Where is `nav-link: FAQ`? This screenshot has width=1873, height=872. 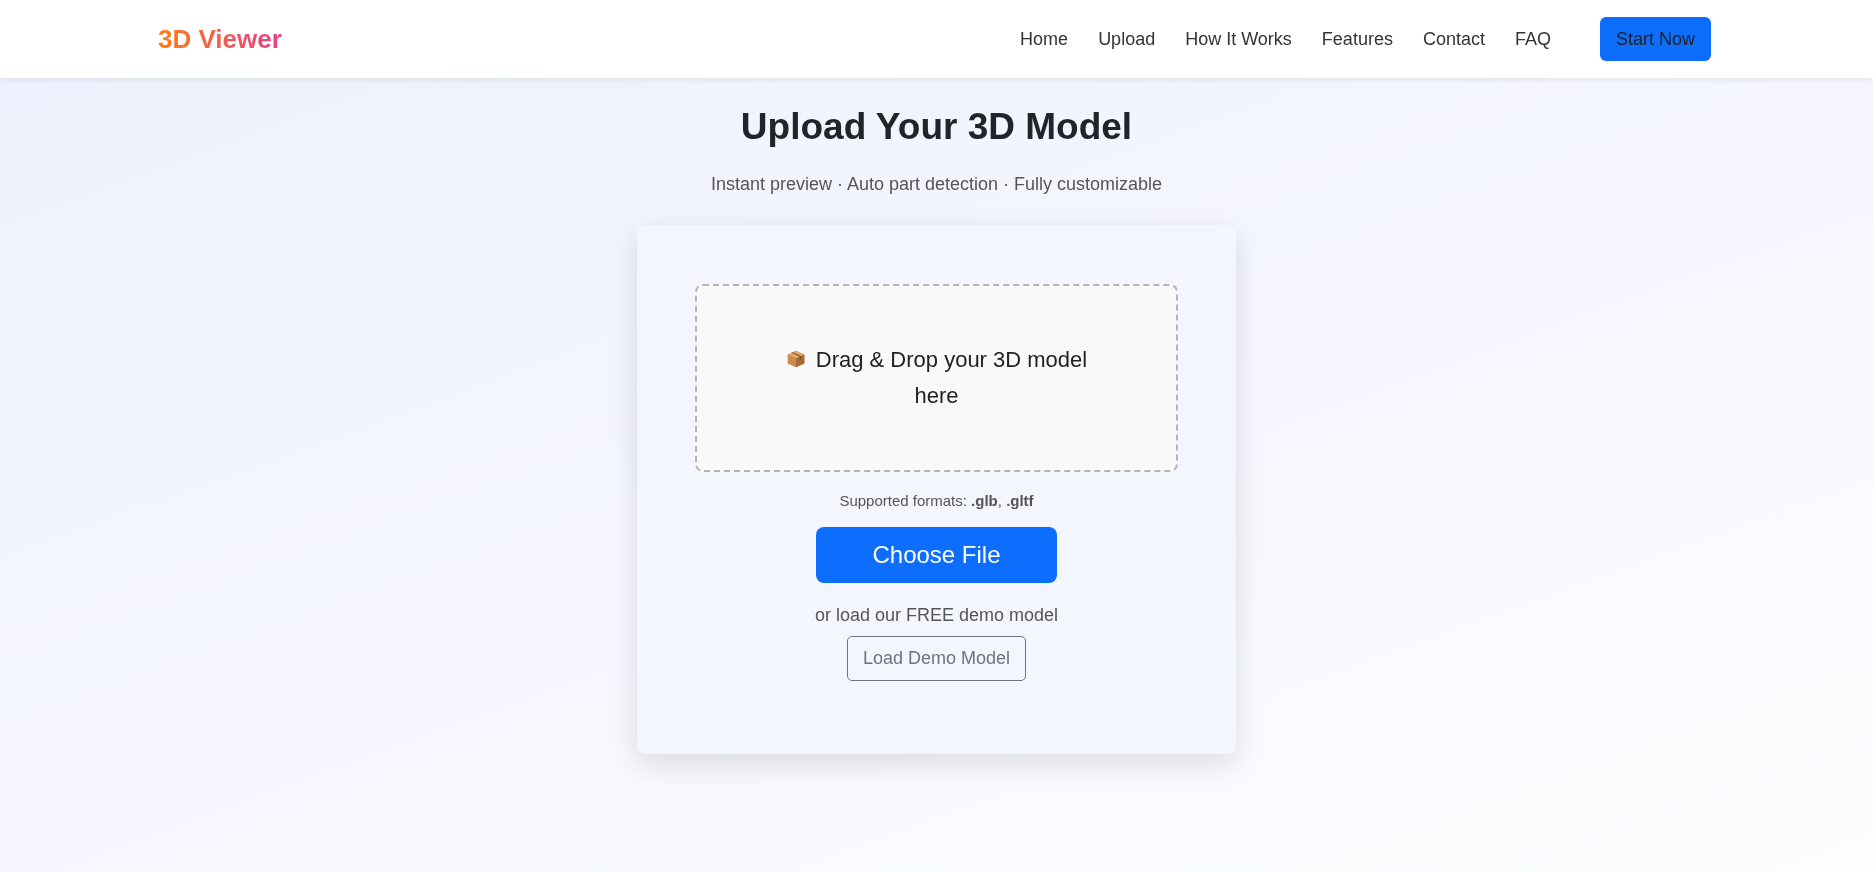
nav-link: FAQ is located at coordinates (1532, 39).